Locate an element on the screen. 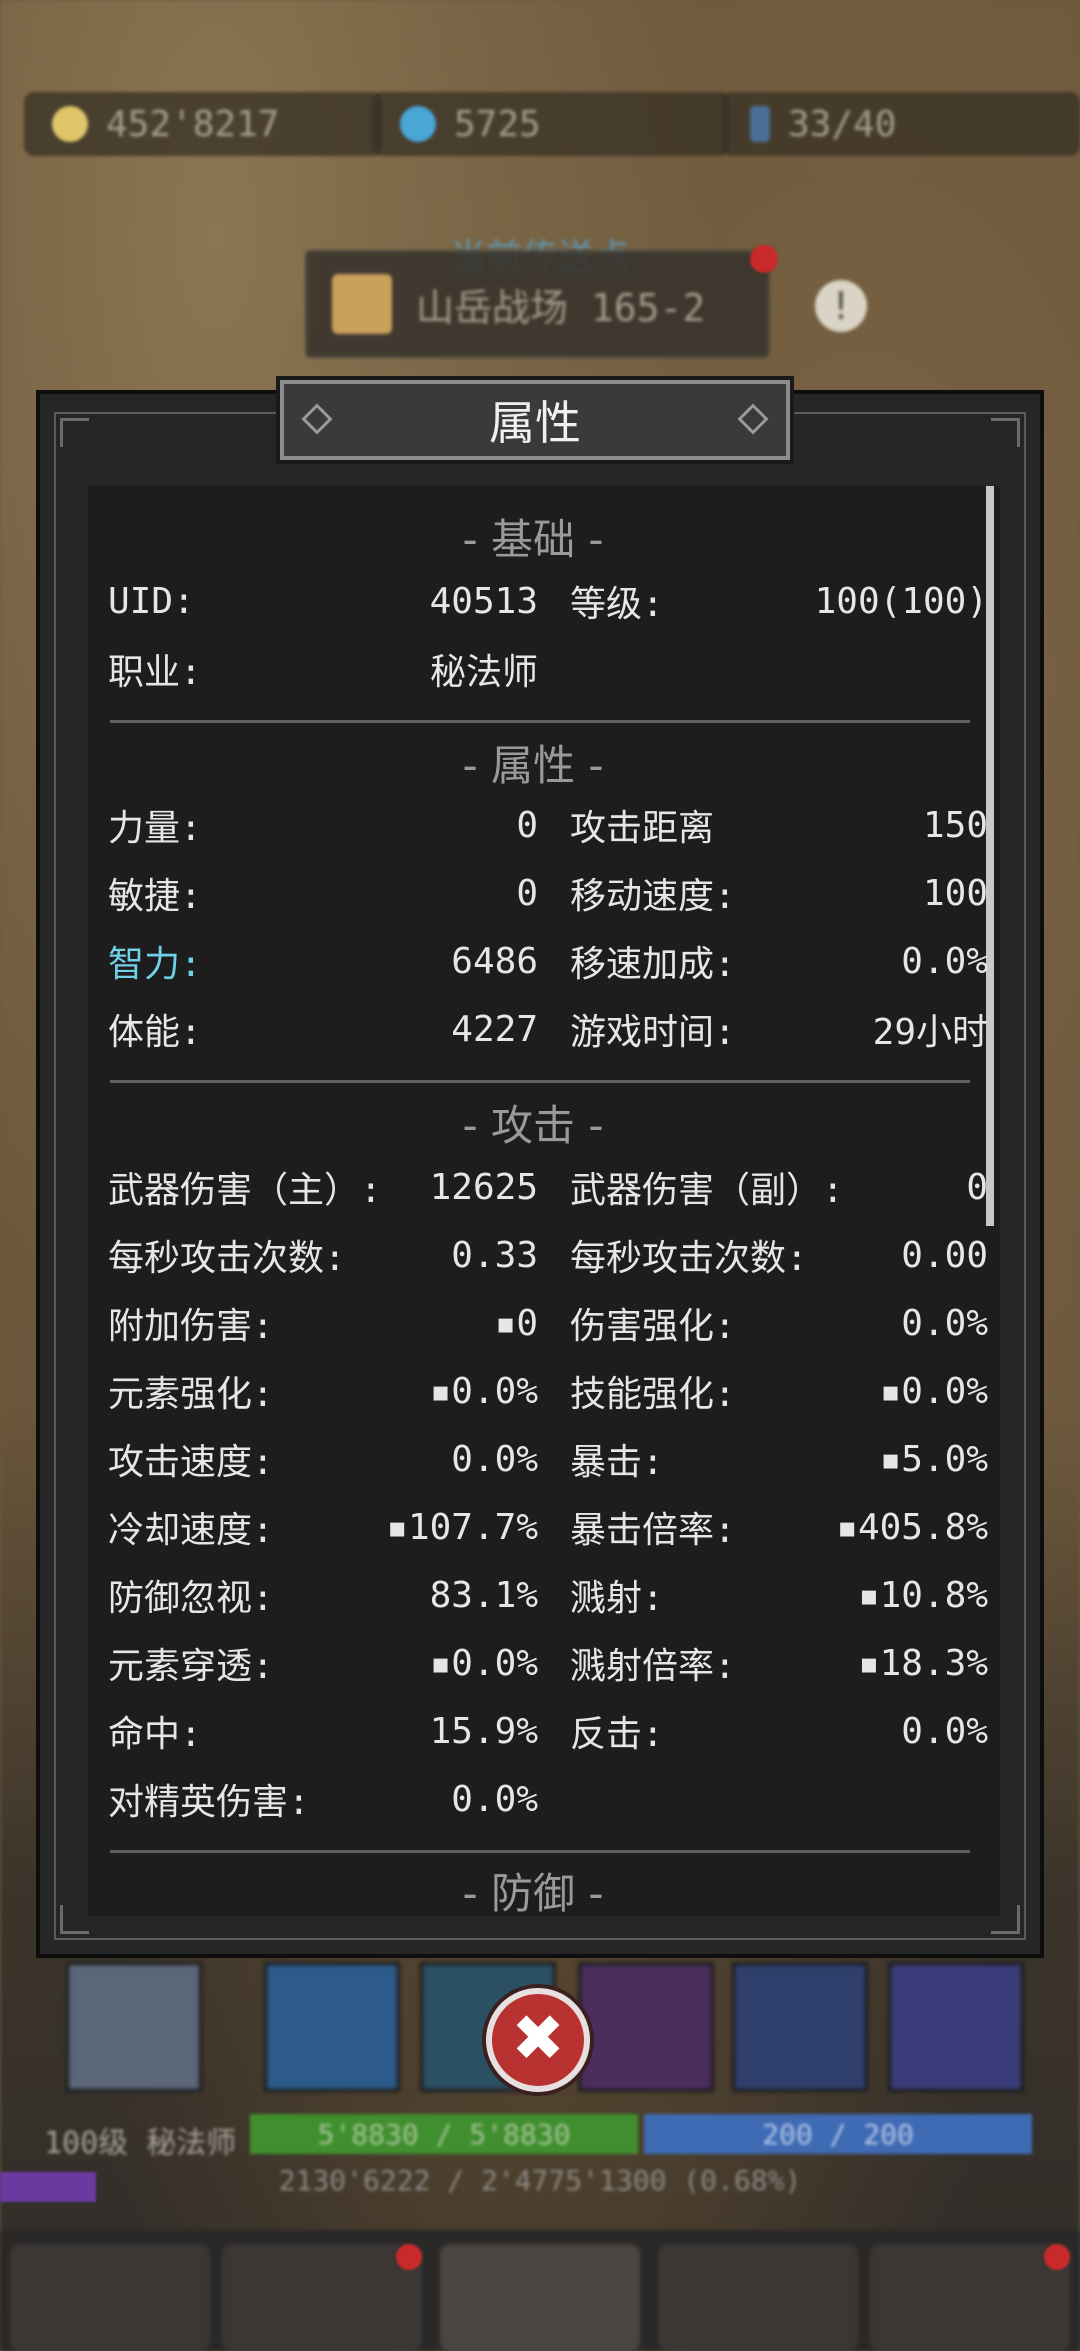  stat-left-label: 命中: is located at coordinates (155, 1734).